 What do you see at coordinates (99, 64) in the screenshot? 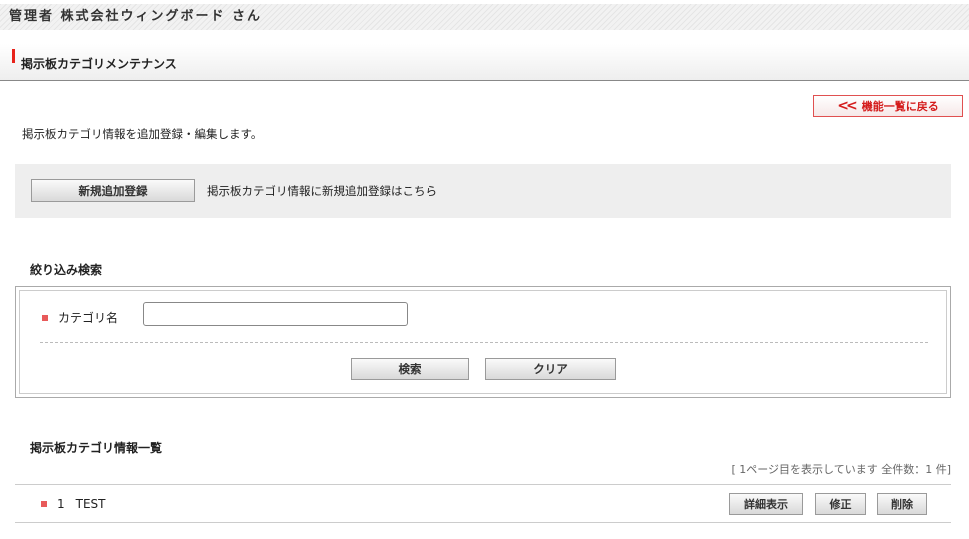
I see `page-title: 掲示板カテゴリメンテナンス` at bounding box center [99, 64].